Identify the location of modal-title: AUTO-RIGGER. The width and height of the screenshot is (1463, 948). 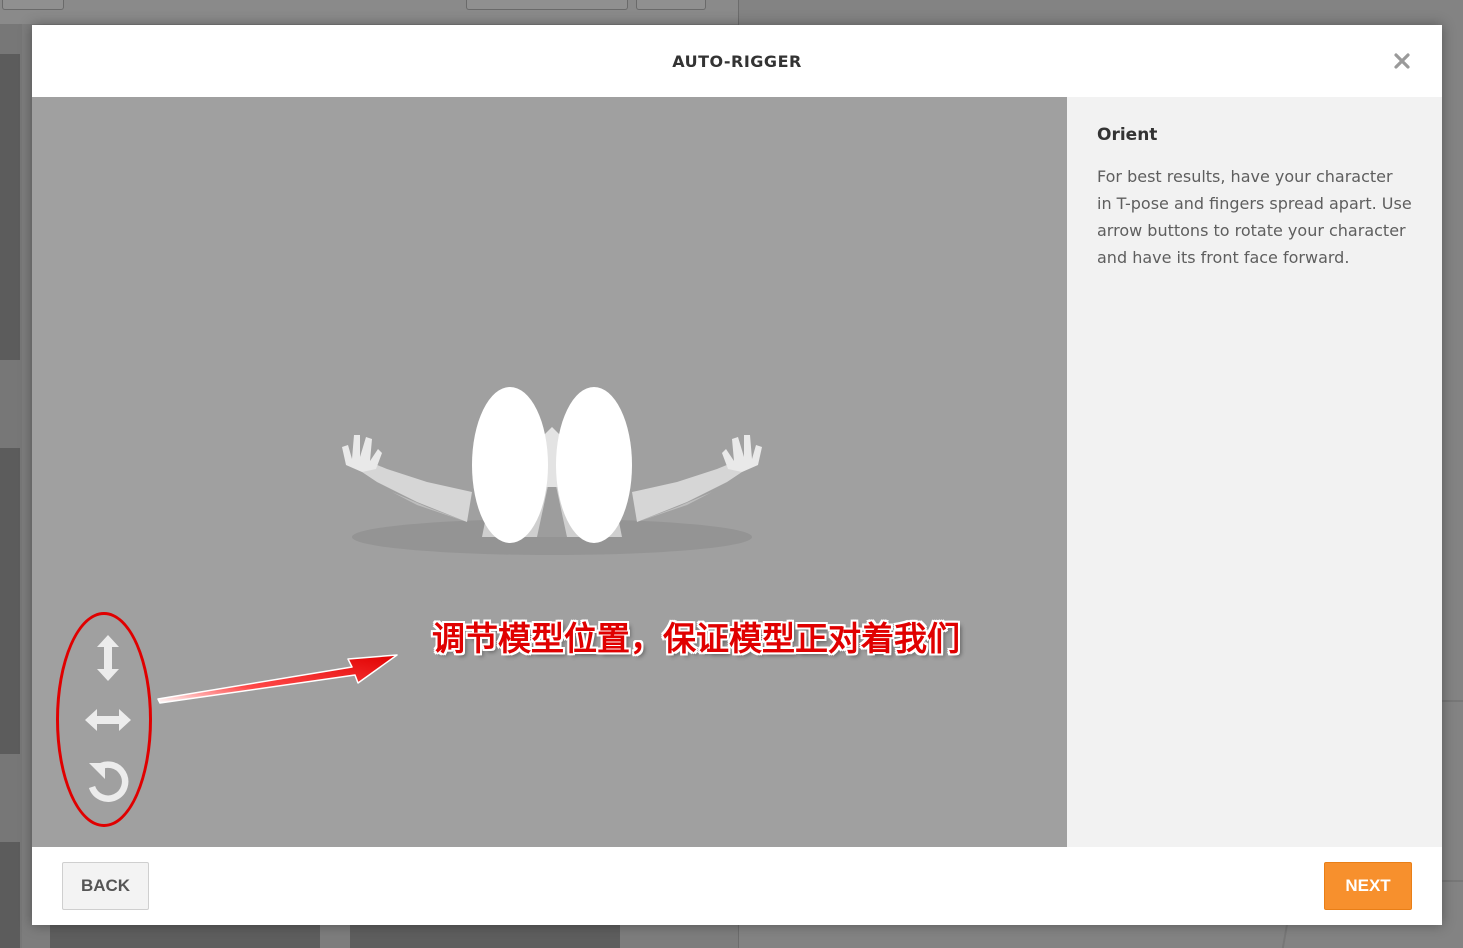
(737, 61).